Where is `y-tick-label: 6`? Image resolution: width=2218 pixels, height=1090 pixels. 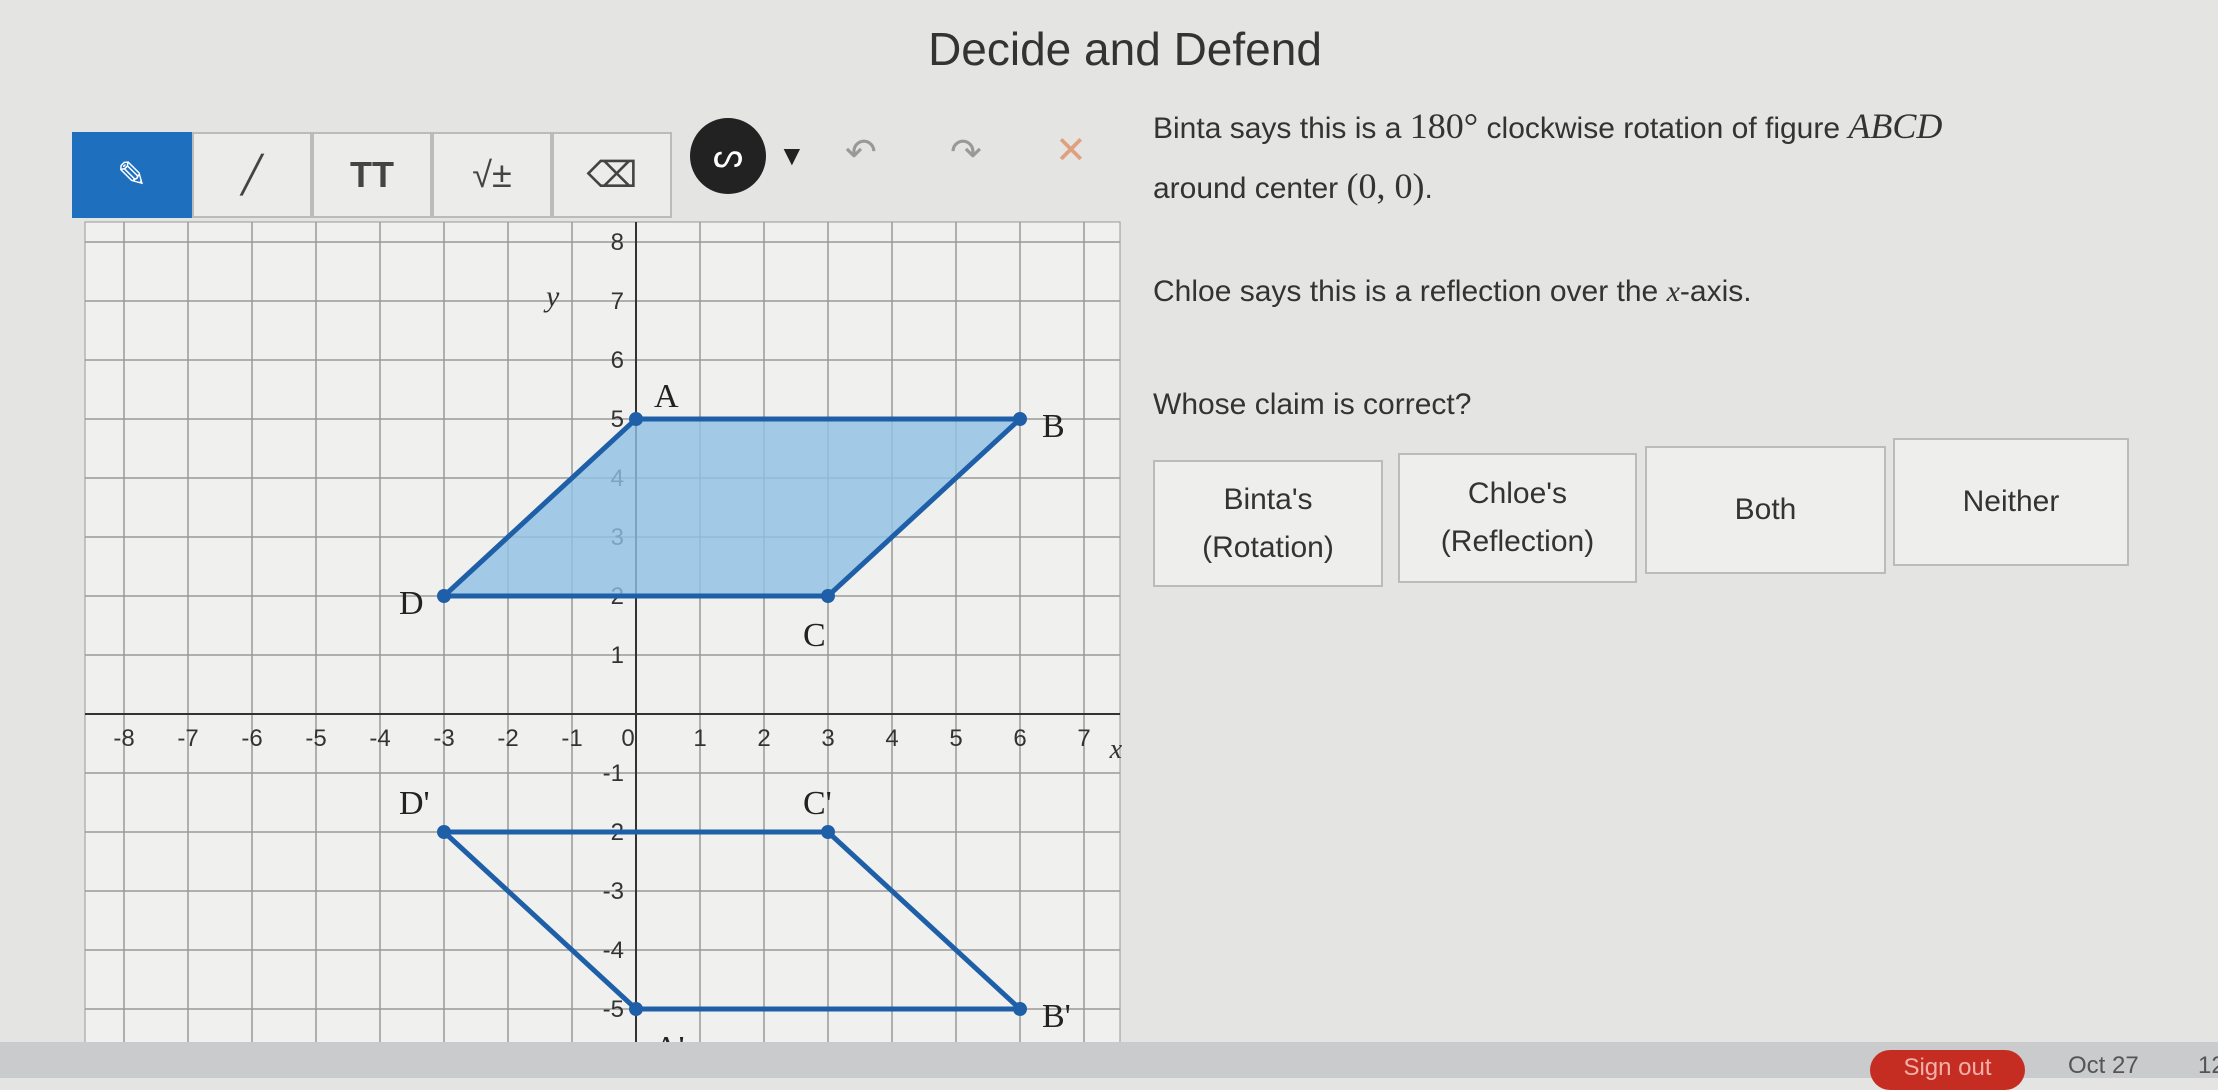 y-tick-label: 6 is located at coordinates (617, 360).